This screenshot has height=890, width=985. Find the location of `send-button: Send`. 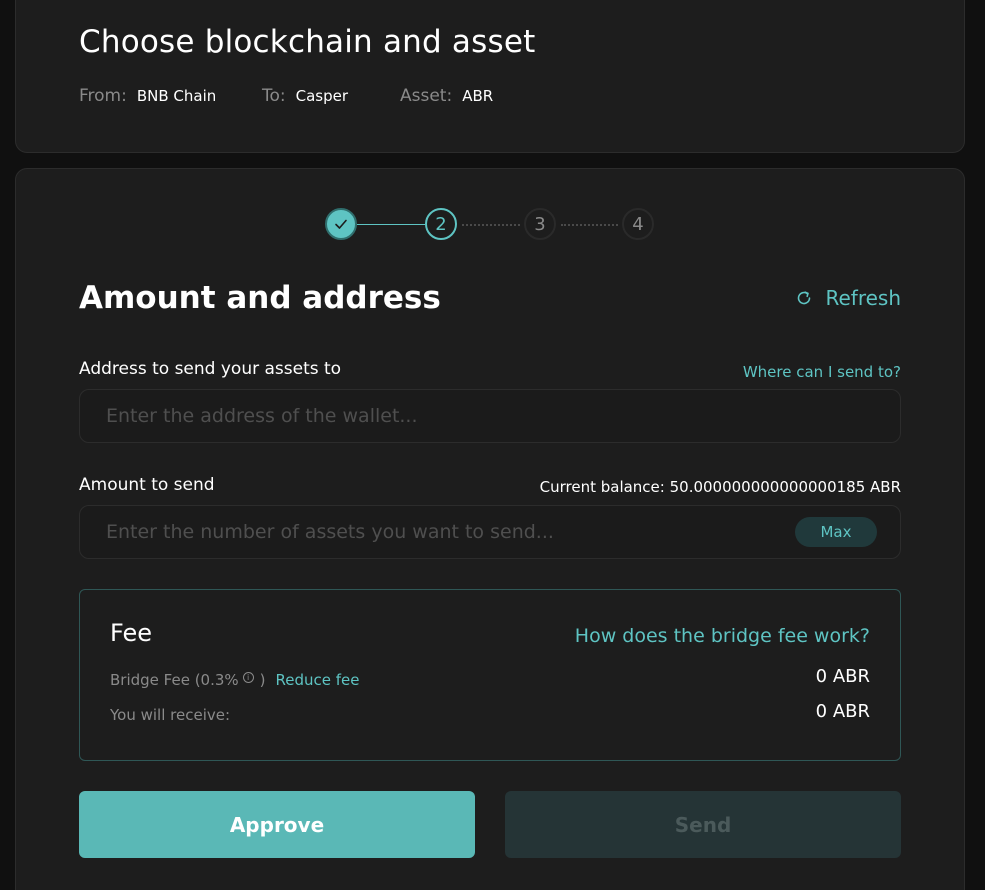

send-button: Send is located at coordinates (703, 824).